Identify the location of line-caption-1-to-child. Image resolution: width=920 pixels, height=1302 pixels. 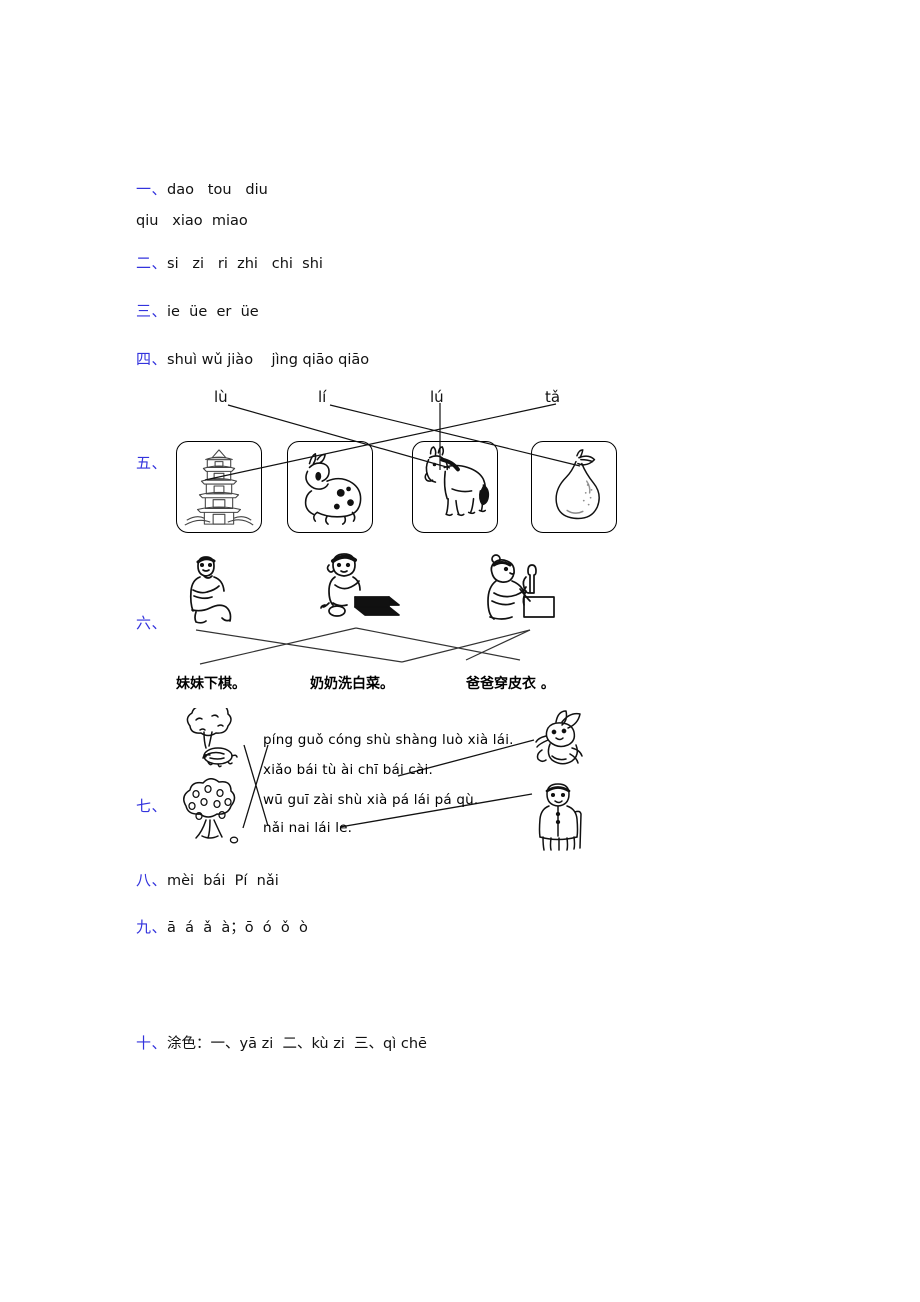
(278, 646).